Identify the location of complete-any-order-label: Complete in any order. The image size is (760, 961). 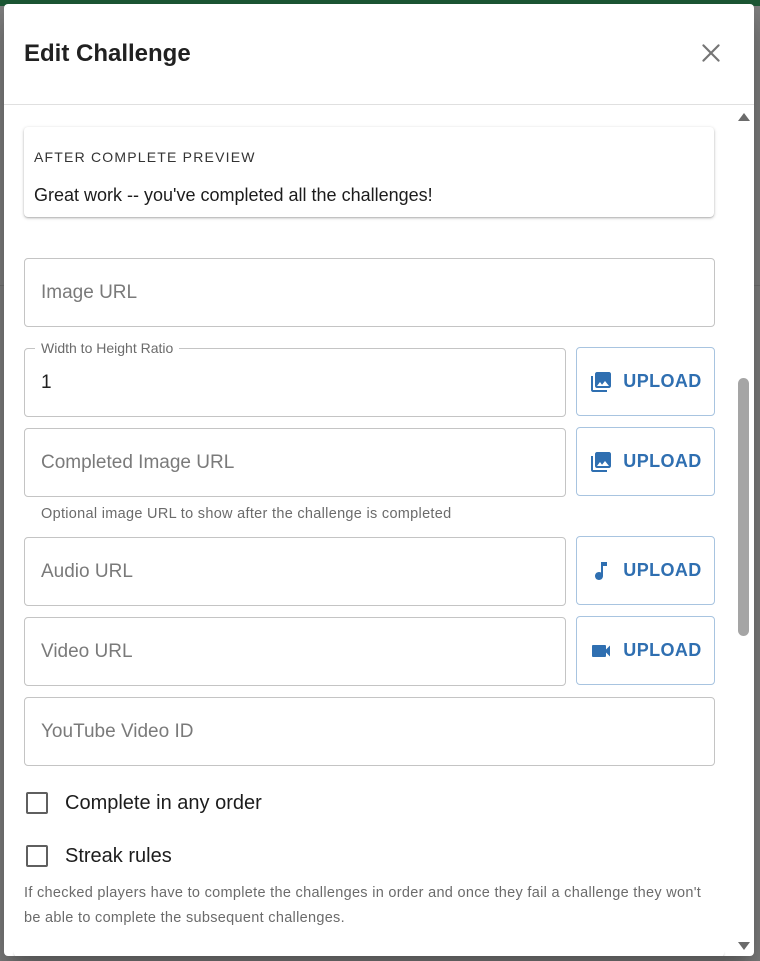
(163, 802).